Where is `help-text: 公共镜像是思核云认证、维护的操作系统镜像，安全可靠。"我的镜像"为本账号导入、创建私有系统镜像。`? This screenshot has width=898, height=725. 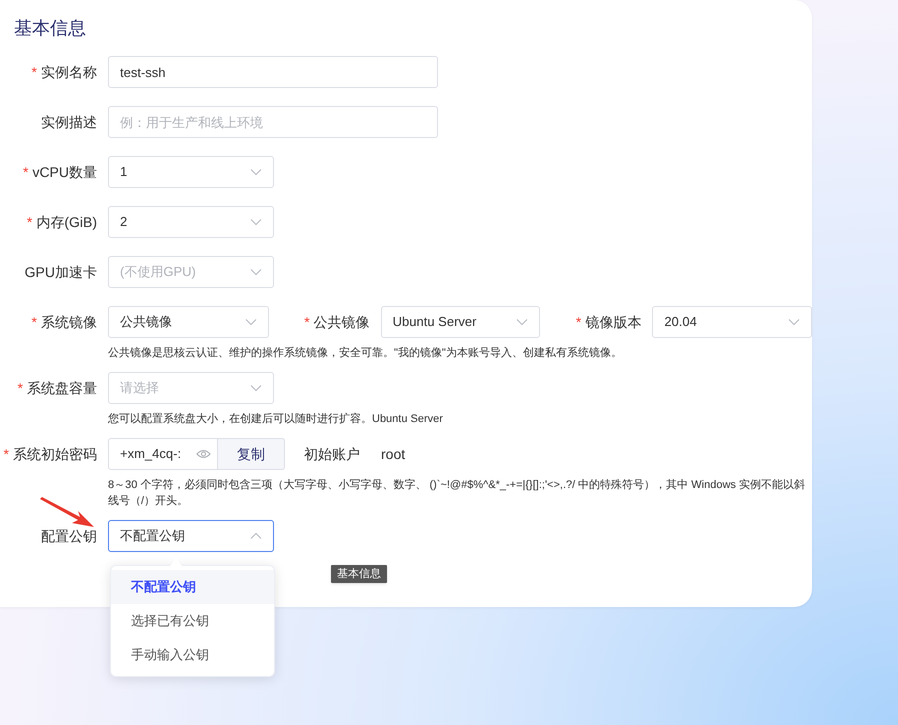
help-text: 公共镜像是思核云认证、维护的操作系统镜像，安全可靠。"我的镜像"为本账号导入、创建私有系统镜像。 is located at coordinates (365, 353).